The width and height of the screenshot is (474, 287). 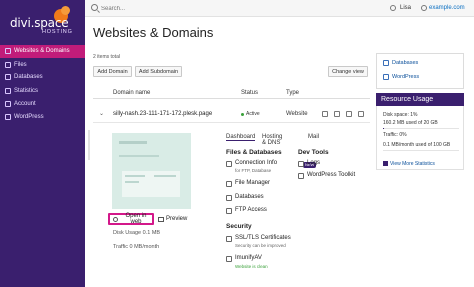 I want to click on column-domain-name: Domain name, so click(x=131, y=93).